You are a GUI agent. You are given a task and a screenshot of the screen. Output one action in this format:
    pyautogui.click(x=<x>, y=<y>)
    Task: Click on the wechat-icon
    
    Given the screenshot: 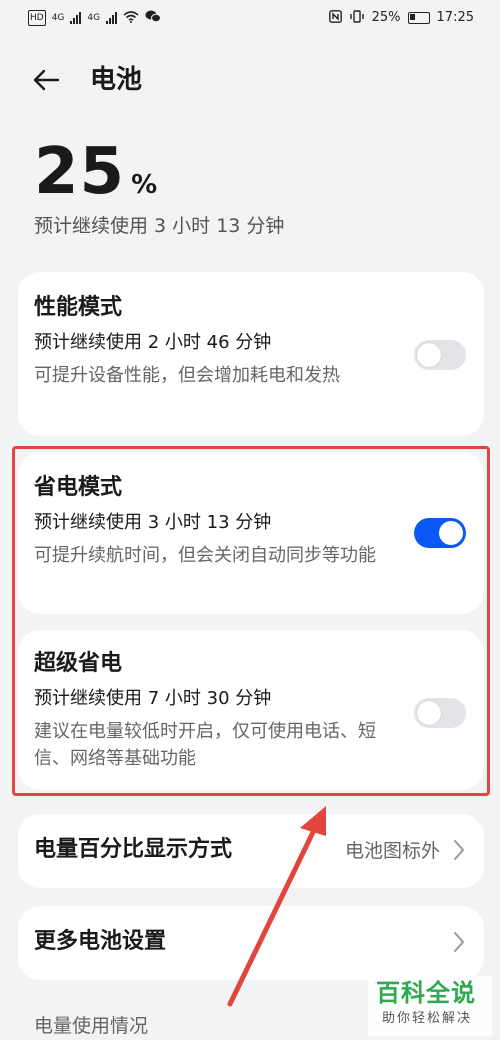 What is the action you would take?
    pyautogui.click(x=153, y=18)
    